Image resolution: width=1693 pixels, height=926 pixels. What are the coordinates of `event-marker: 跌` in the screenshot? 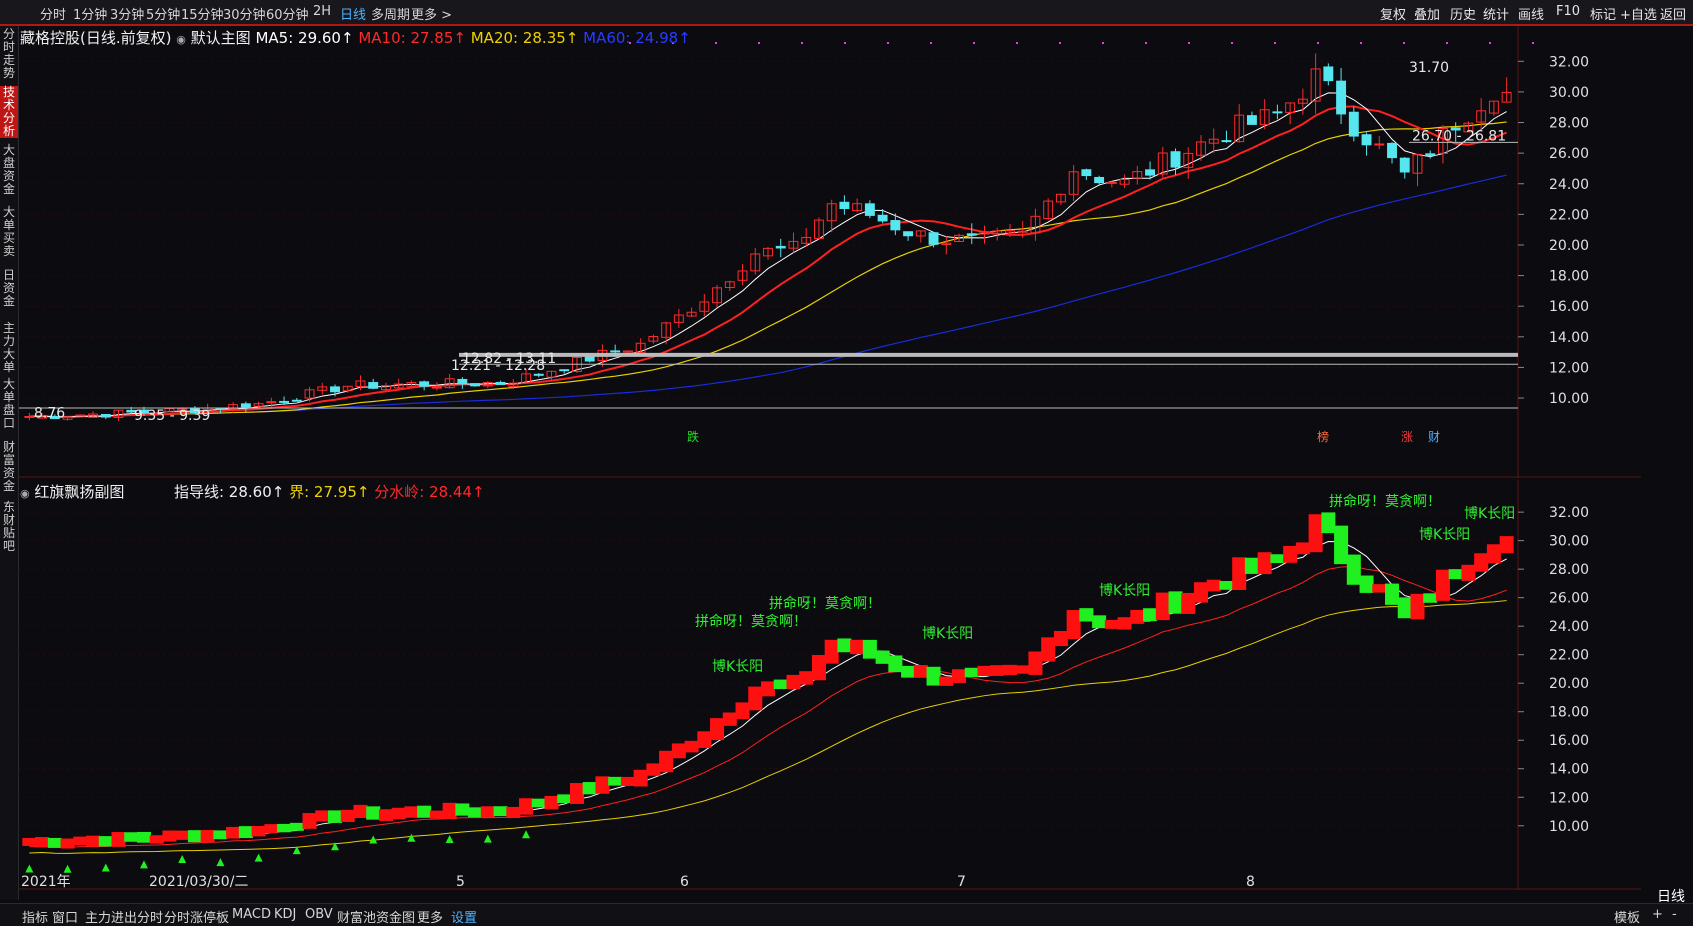 It's located at (693, 436).